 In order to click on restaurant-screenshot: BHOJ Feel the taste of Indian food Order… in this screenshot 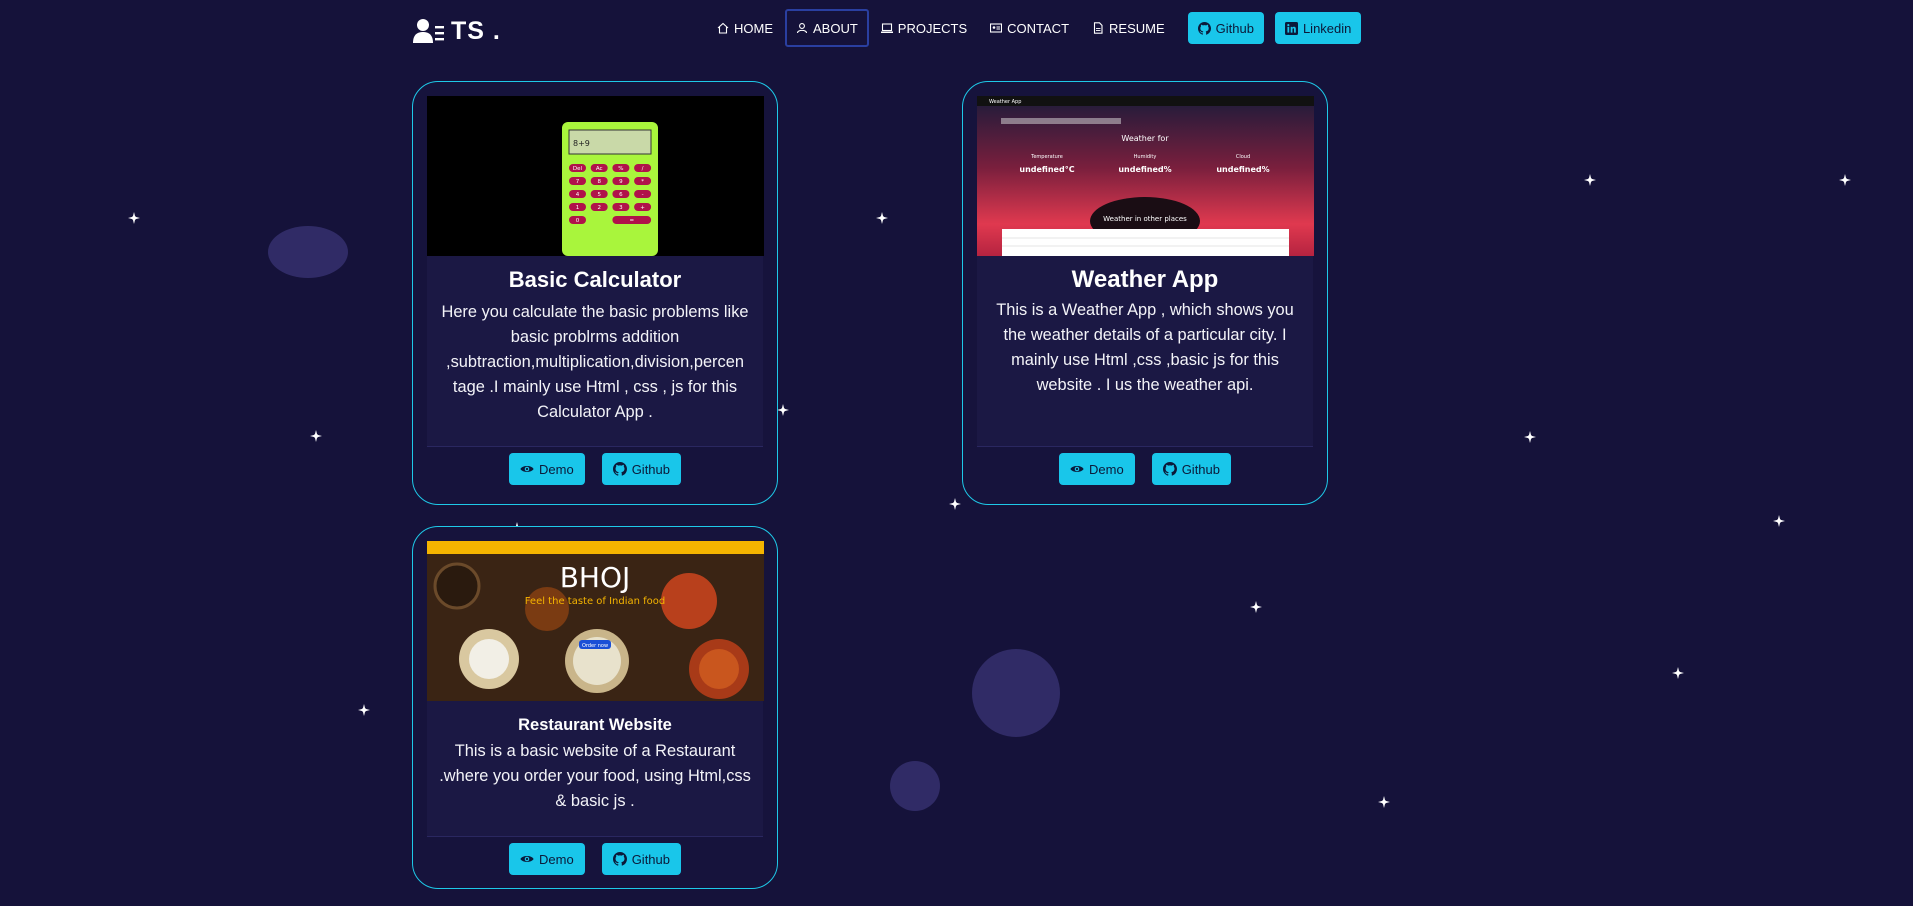, I will do `click(595, 621)`.